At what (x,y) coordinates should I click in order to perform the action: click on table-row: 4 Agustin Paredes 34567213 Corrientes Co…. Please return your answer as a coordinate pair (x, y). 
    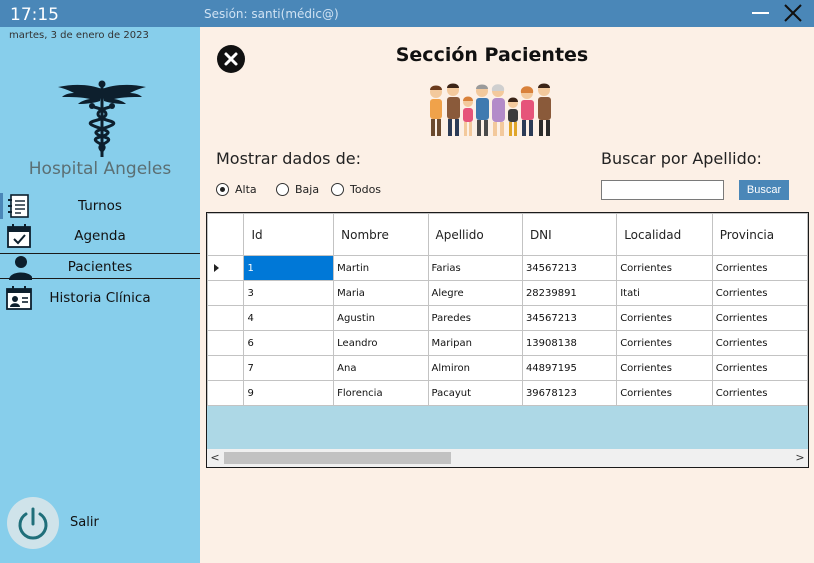
    Looking at the image, I should click on (507, 318).